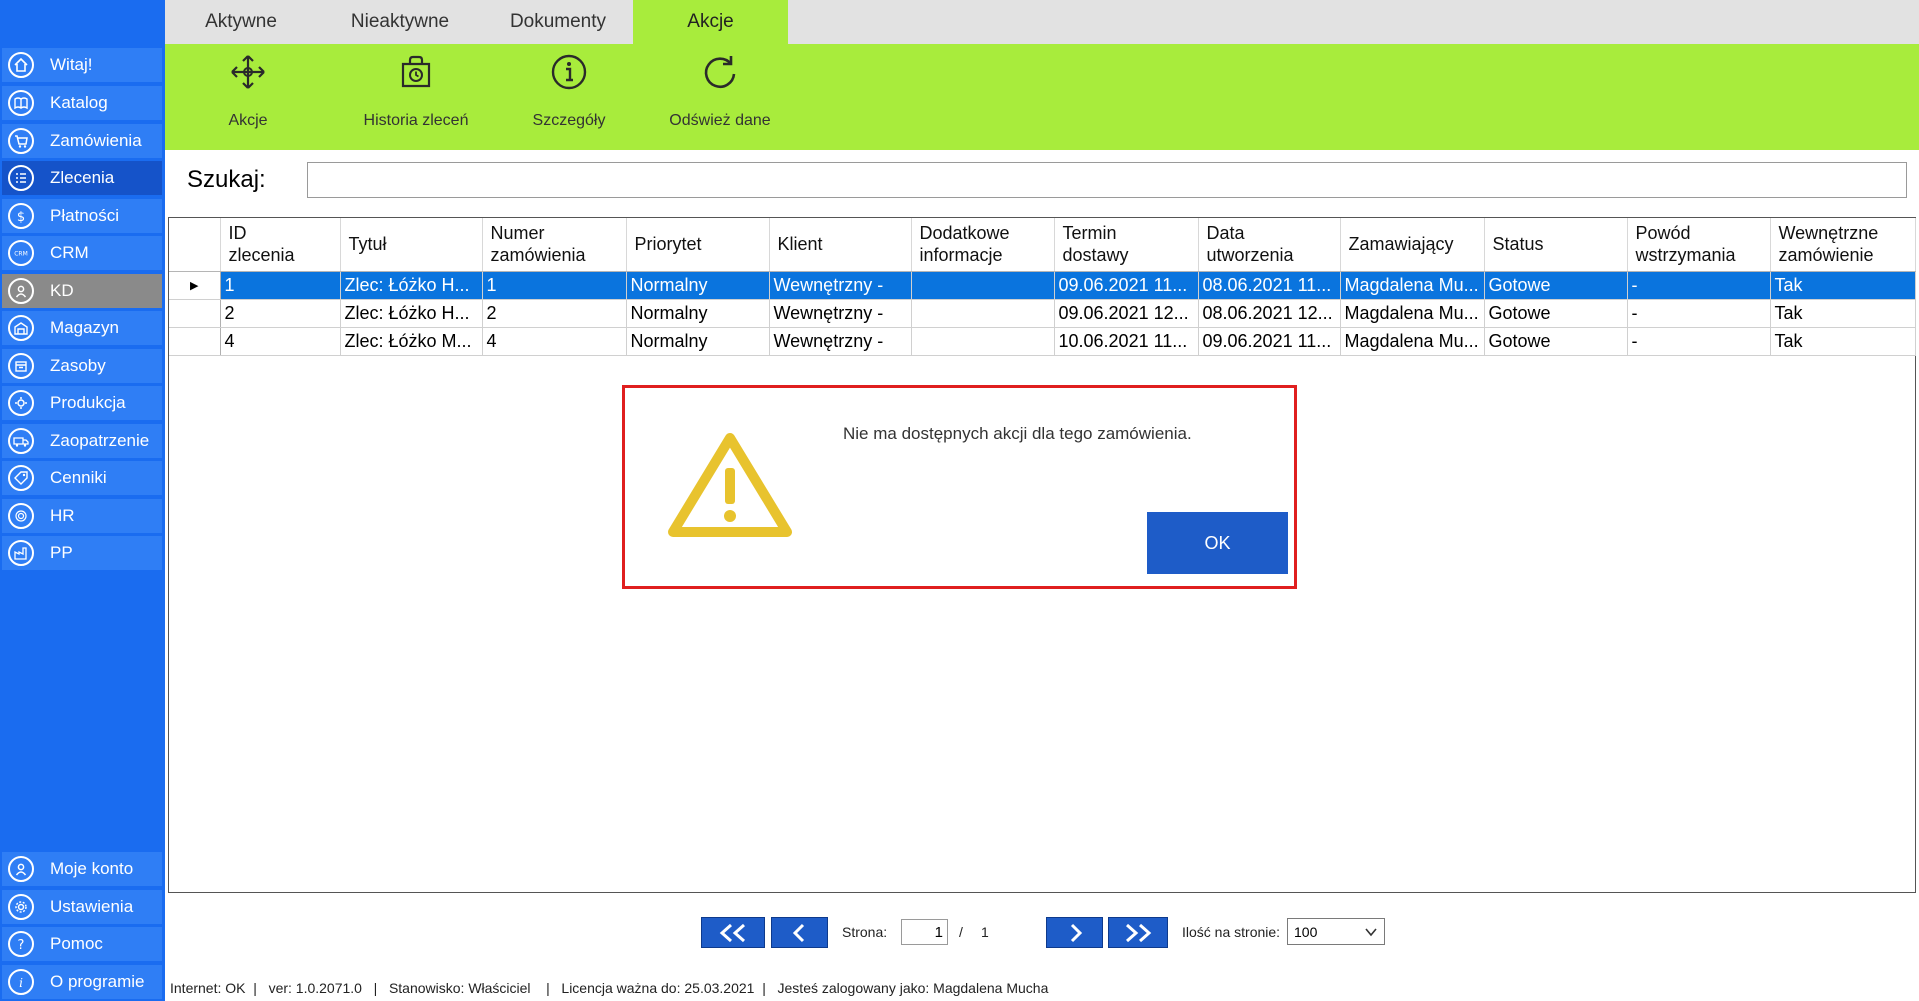 This screenshot has height=1001, width=1919. I want to click on sidebar-item-moje-konto: Moje konto, so click(82, 869).